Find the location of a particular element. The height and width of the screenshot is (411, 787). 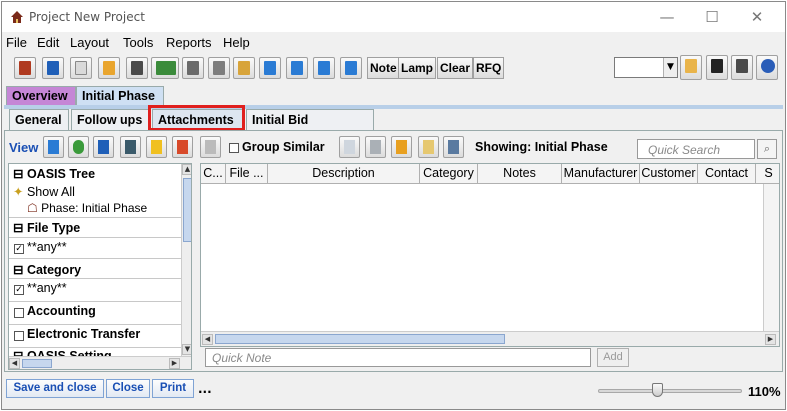

new-doc-icon is located at coordinates (53, 147).